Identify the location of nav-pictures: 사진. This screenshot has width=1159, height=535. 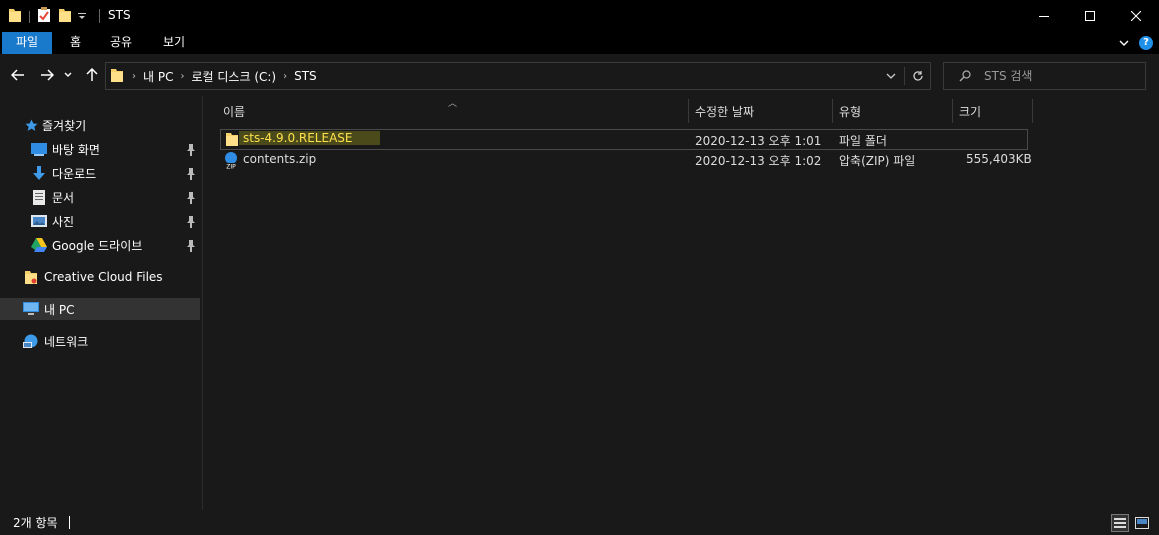
(52, 221).